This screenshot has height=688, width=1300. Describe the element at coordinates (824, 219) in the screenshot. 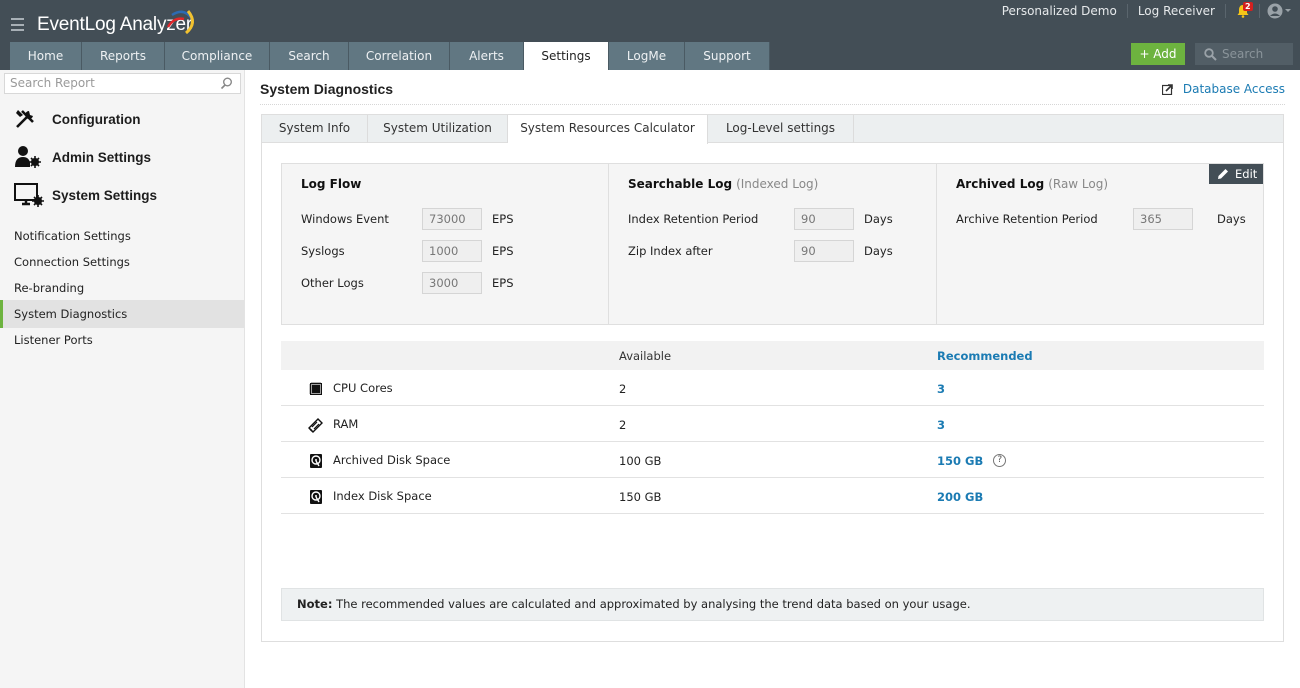

I see `index-retention-input` at that location.